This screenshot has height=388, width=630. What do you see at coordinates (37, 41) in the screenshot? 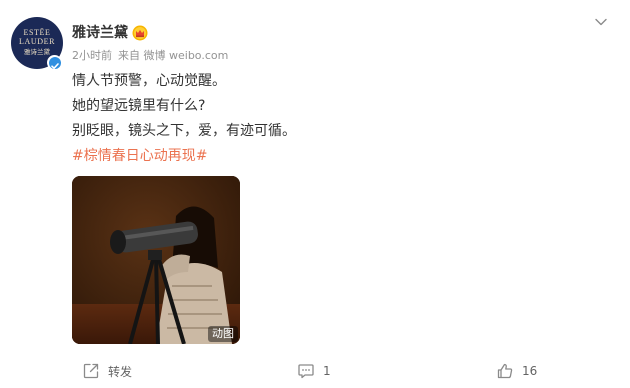
I see `avatar-brand-text: LAUDER` at bounding box center [37, 41].